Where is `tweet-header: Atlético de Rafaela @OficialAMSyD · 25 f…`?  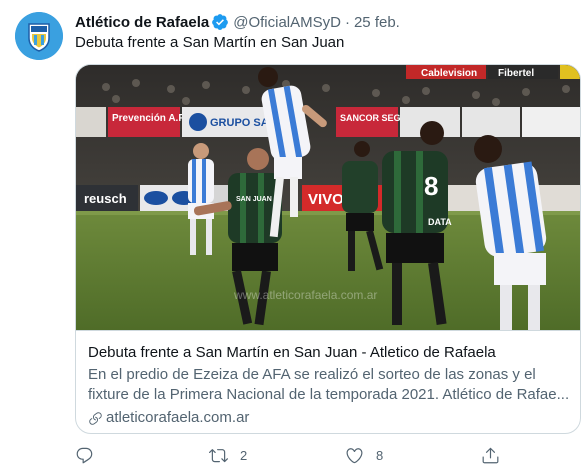
tweet-header: Atlético de Rafaela @OficialAMSyD · 25 f… is located at coordinates (237, 22).